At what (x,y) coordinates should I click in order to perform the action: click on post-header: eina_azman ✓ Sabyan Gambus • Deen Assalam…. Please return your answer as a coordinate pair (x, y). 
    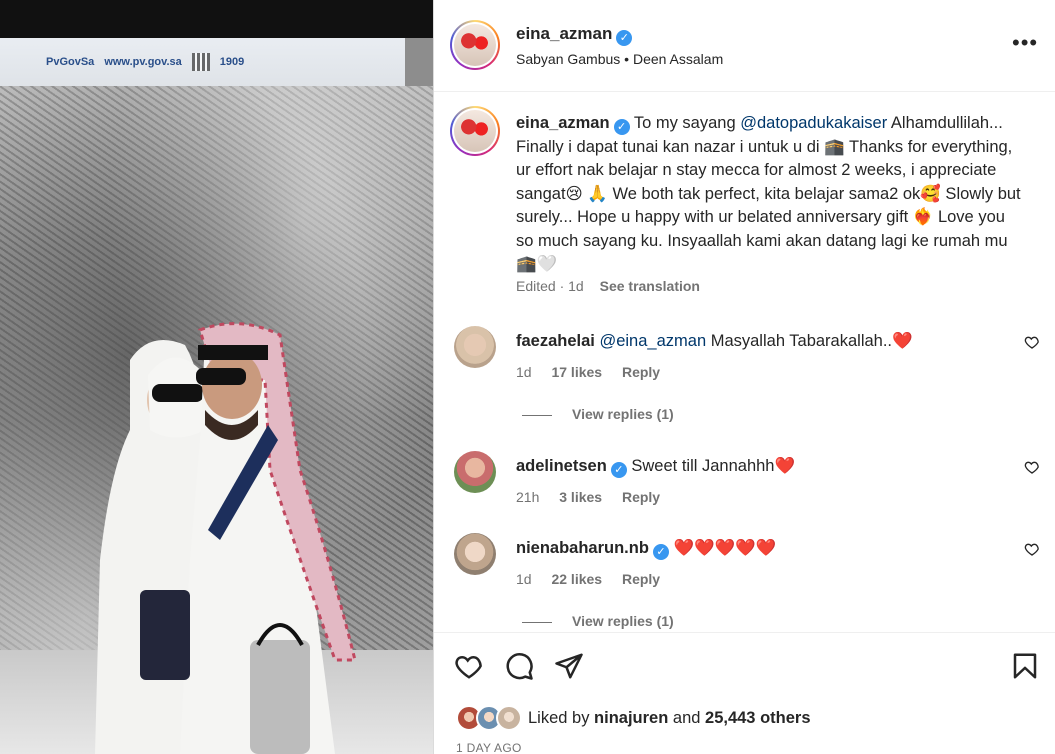
    Looking at the image, I should click on (744, 46).